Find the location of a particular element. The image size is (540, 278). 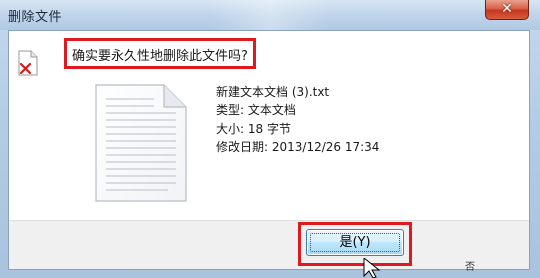

no-button-partial: 否 is located at coordinates (495, 265).